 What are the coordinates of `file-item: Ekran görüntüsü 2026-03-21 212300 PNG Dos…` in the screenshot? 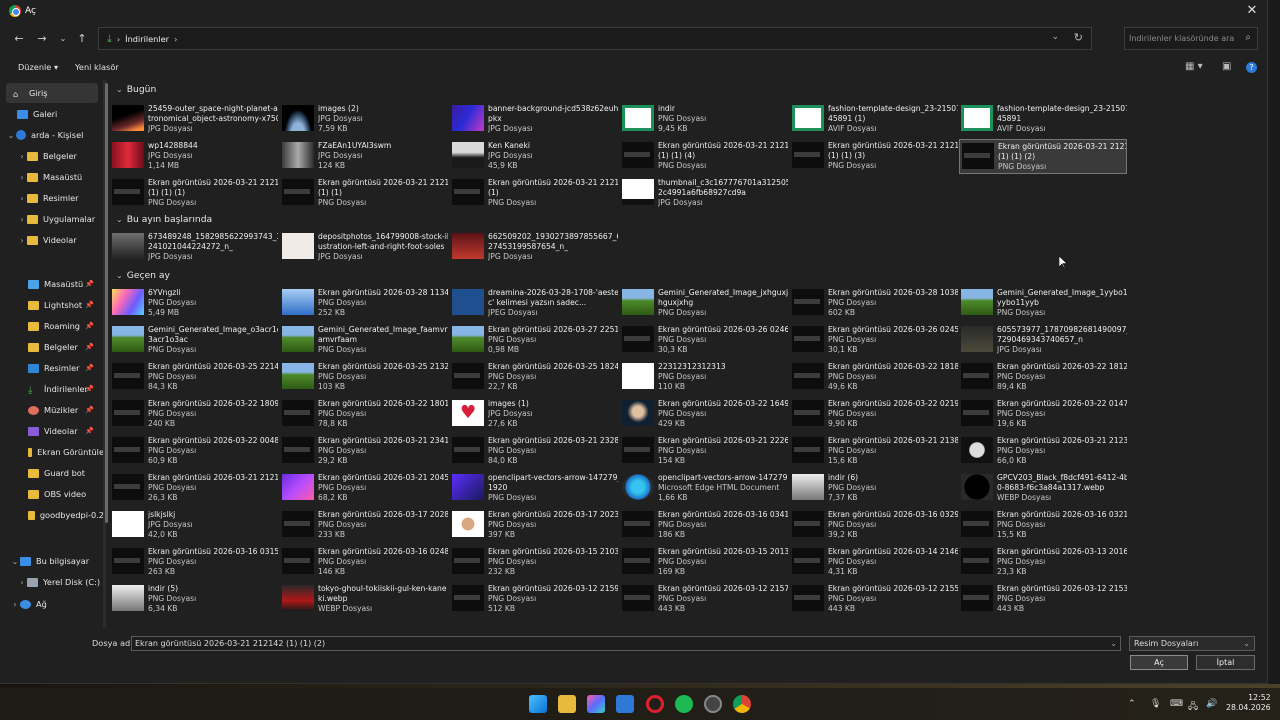 It's located at (1043, 451).